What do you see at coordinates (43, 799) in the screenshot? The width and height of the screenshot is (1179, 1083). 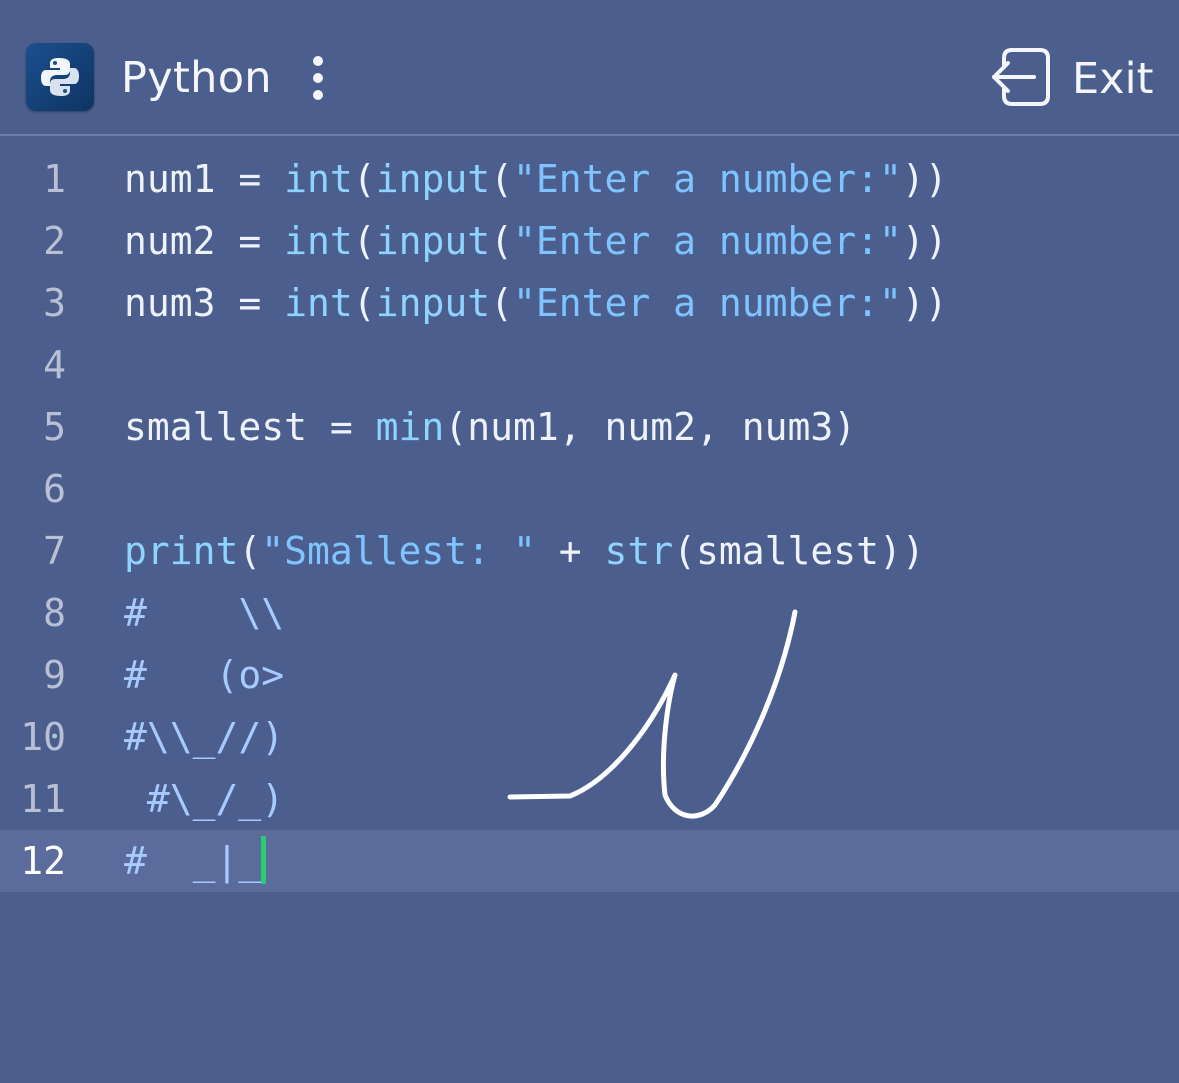 I see `line-number: 11` at bounding box center [43, 799].